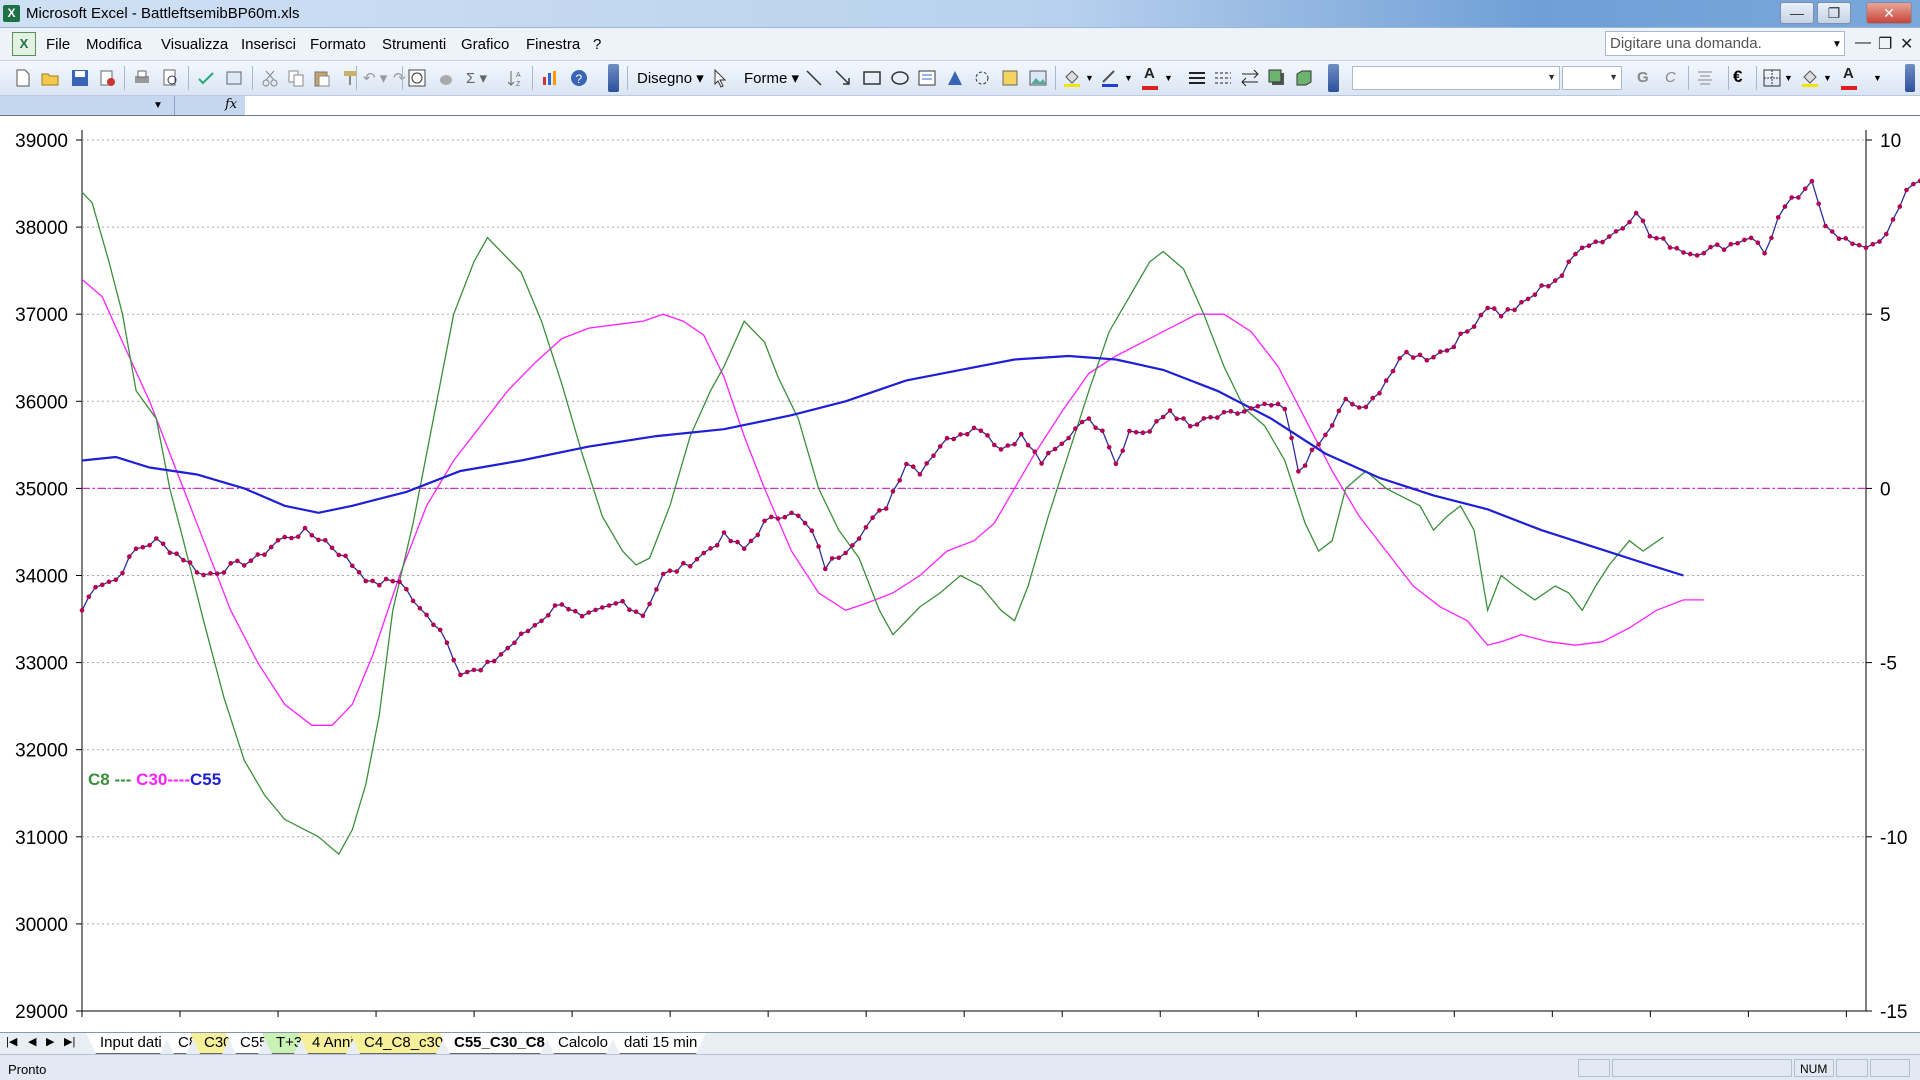 The height and width of the screenshot is (1080, 1920). What do you see at coordinates (107, 78) in the screenshot?
I see `permission-icon` at bounding box center [107, 78].